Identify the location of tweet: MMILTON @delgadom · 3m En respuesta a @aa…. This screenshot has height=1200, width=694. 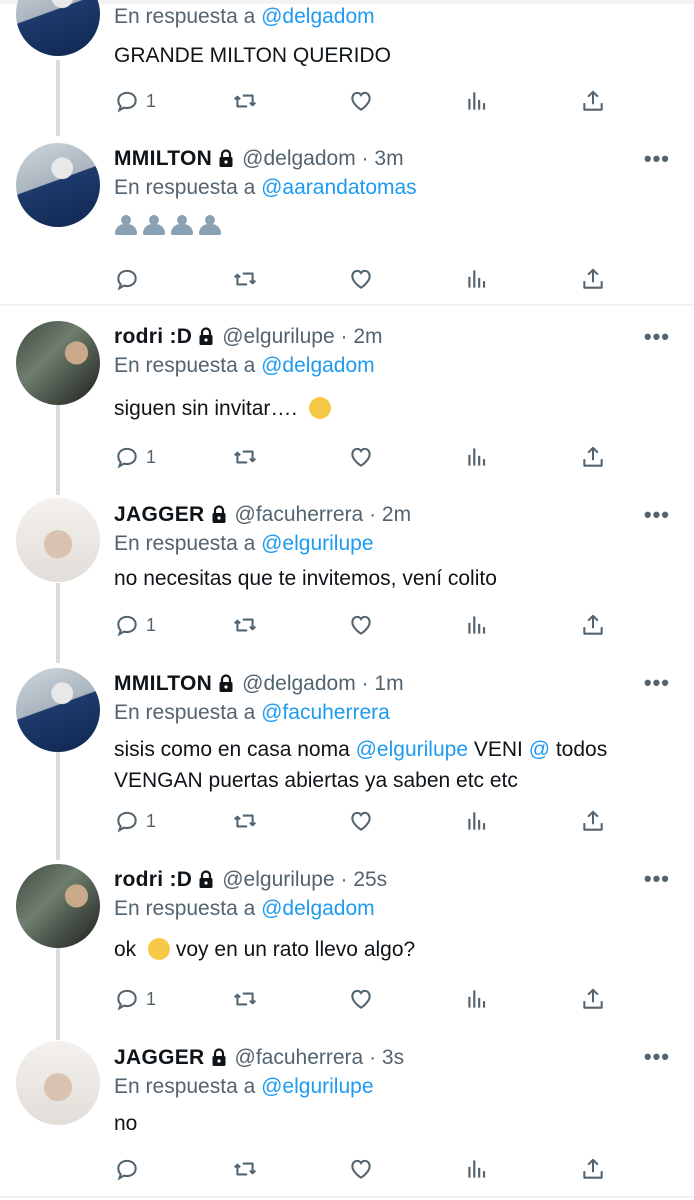
(347, 222).